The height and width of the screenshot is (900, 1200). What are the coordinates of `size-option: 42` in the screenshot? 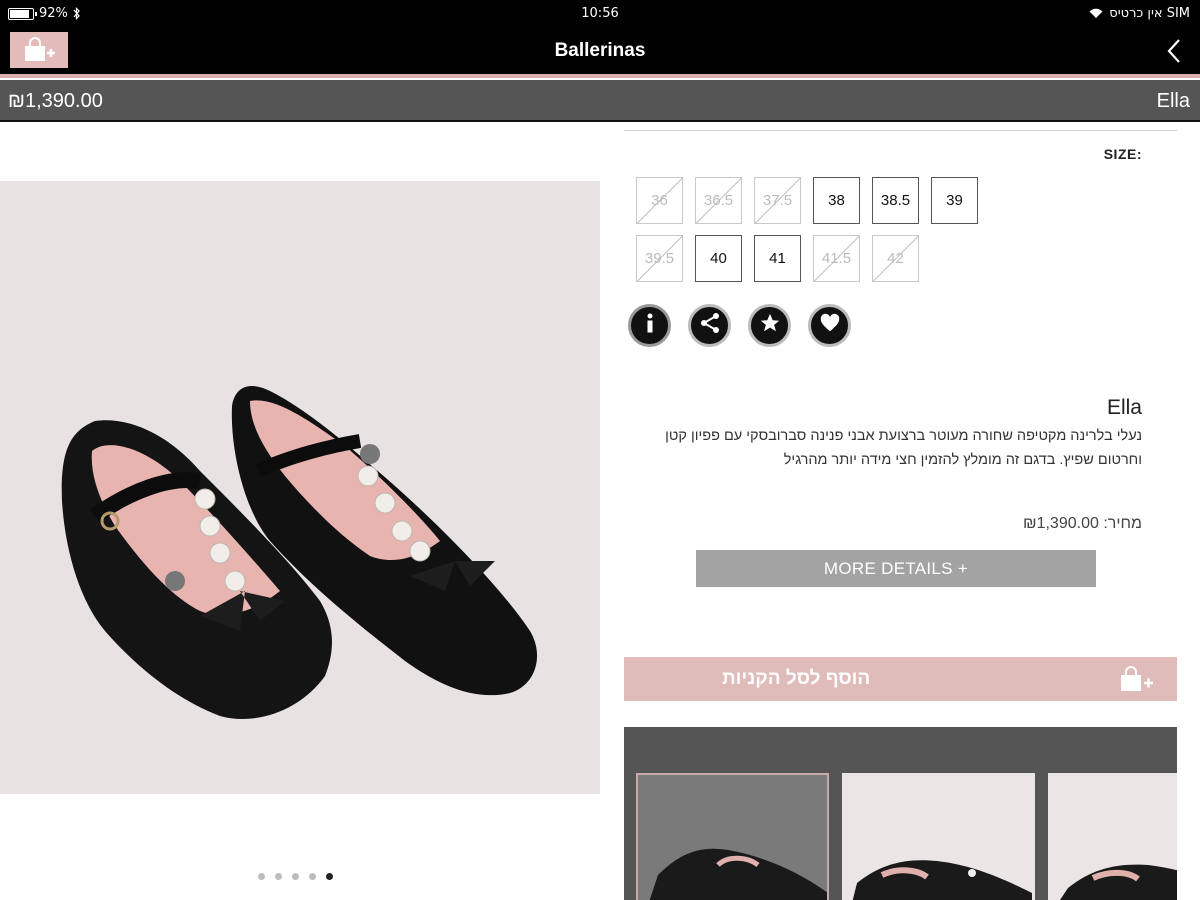 It's located at (895, 258).